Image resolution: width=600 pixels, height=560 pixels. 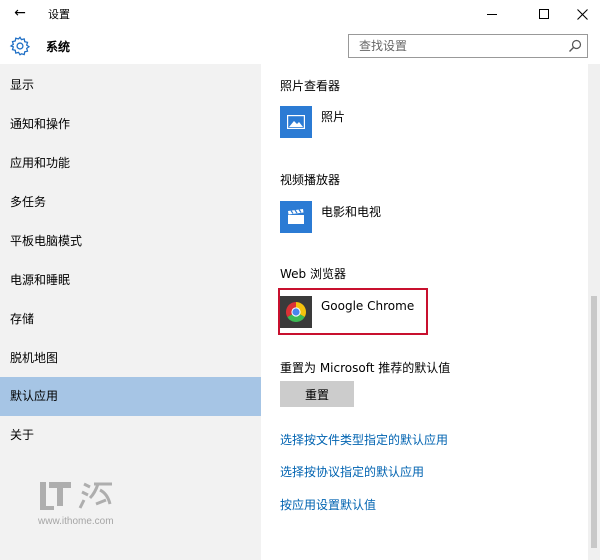 I want to click on web-browser-heading: Web 浏览器, so click(x=313, y=274).